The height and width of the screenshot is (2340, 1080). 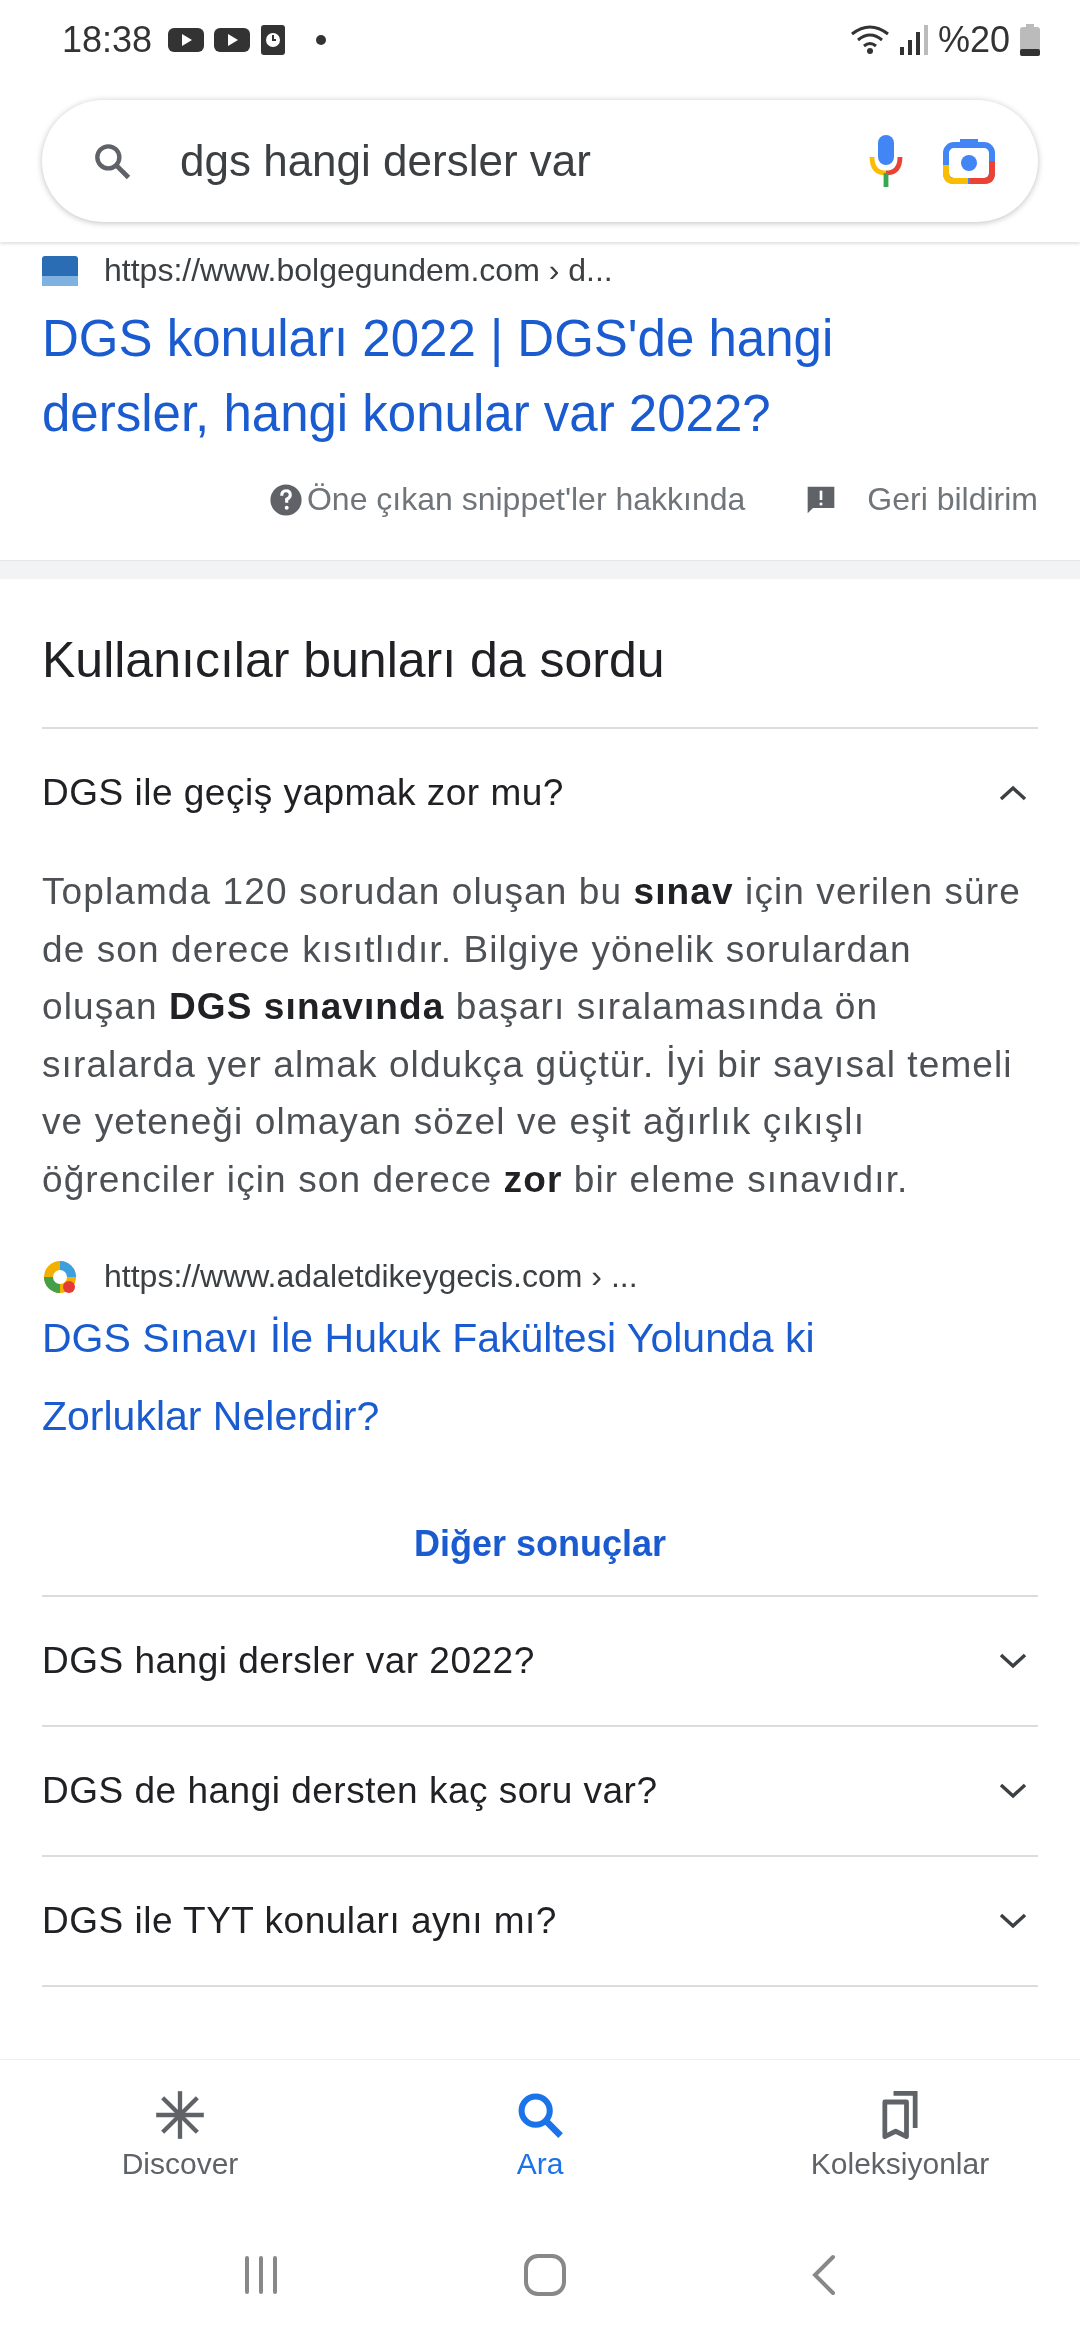 I want to click on clock-icon, so click(x=273, y=40).